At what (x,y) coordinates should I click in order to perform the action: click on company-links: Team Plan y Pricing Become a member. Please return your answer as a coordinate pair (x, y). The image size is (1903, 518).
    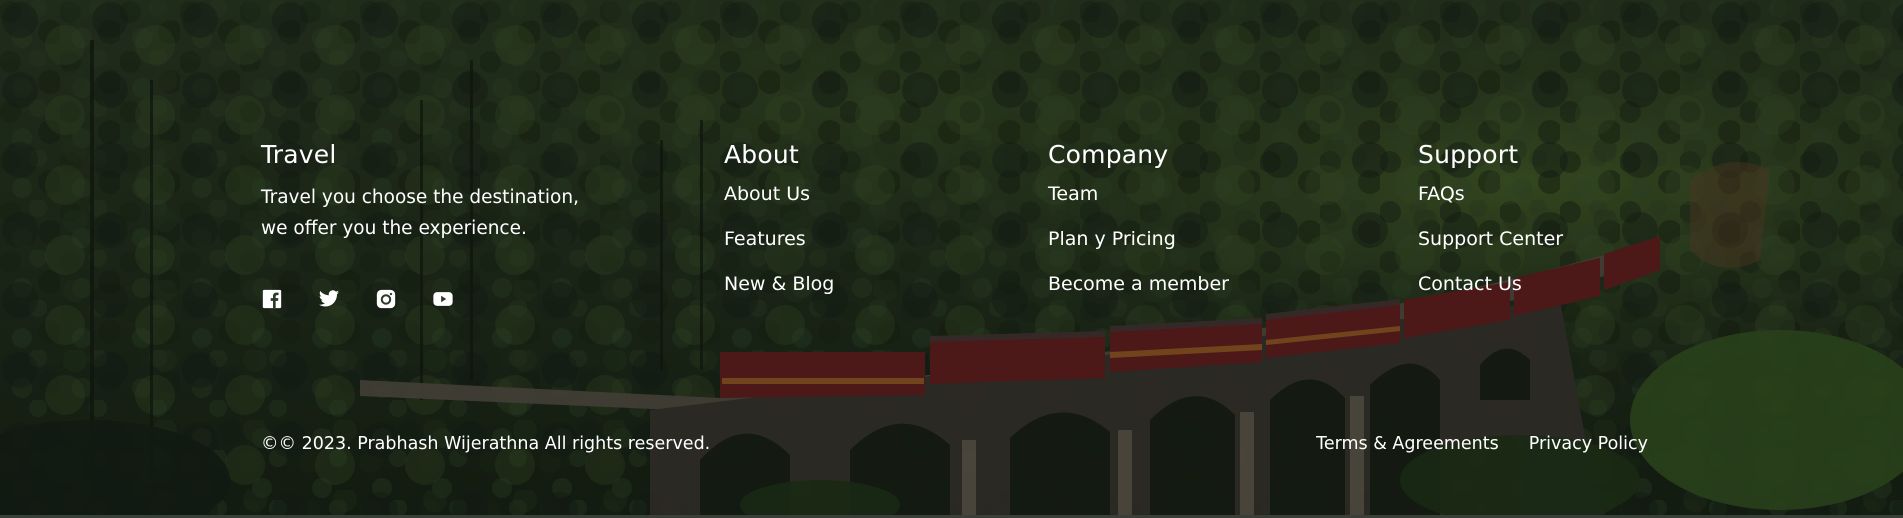
    Looking at the image, I should click on (1138, 239).